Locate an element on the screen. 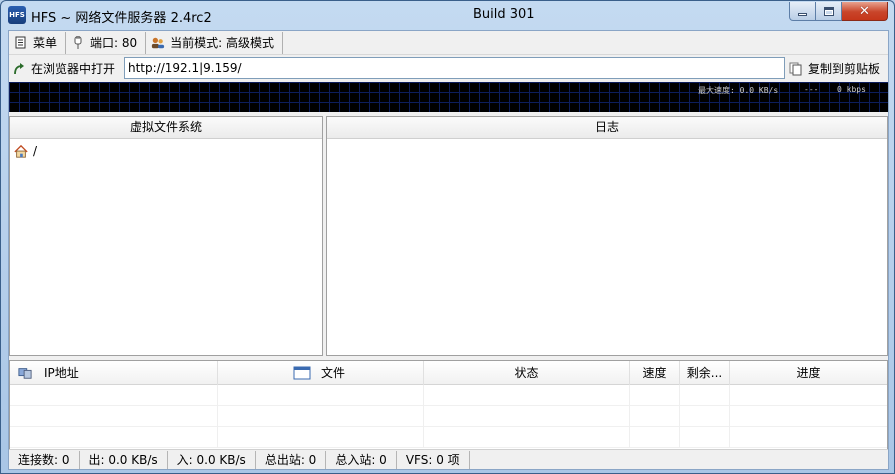 The image size is (895, 474). minimize-icon is located at coordinates (802, 14).